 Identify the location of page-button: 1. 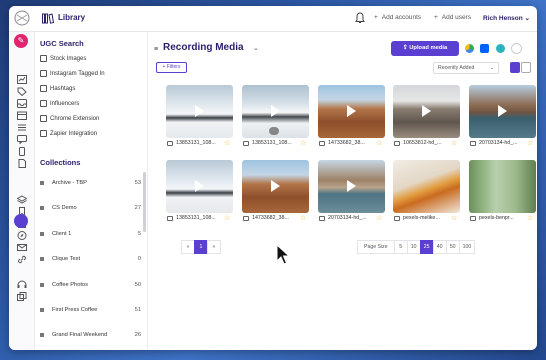
(201, 247).